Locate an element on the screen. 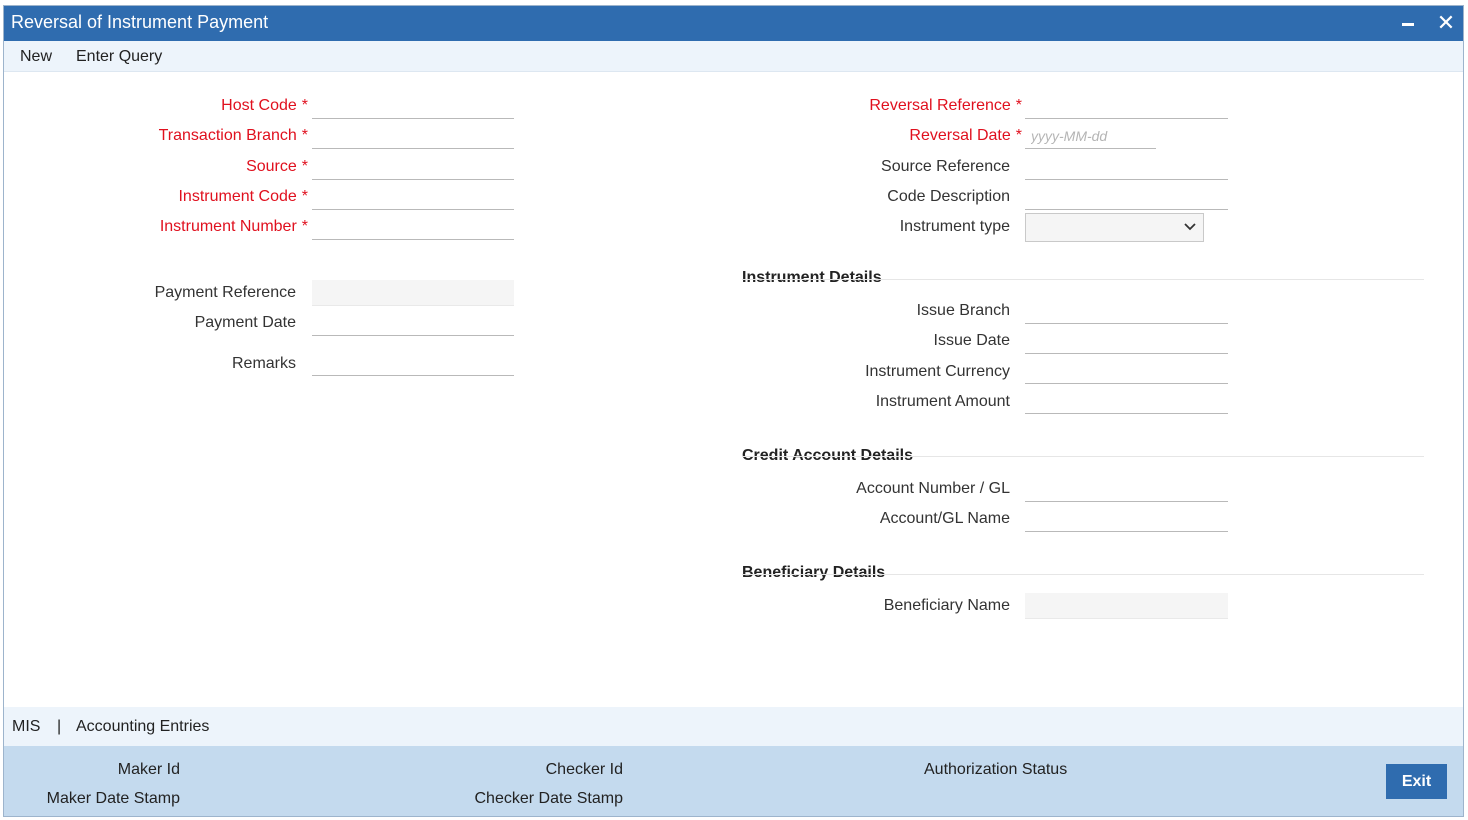 The width and height of the screenshot is (1468, 820). beneficiary-details-title: Beneficiary Details is located at coordinates (814, 572).